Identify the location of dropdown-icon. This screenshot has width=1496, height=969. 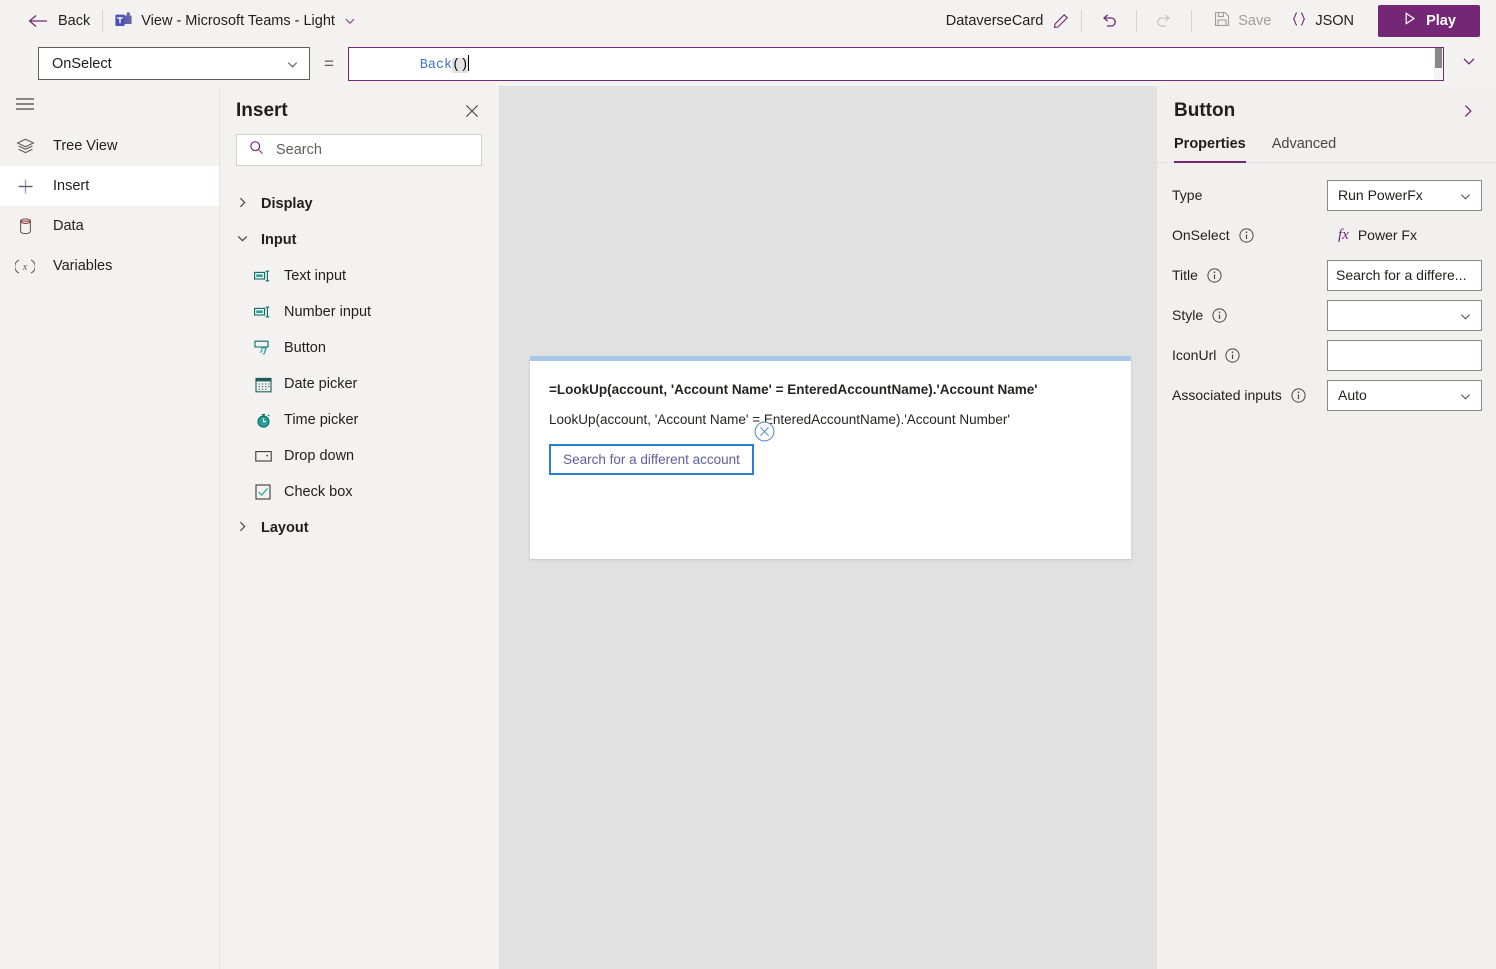
(263, 456).